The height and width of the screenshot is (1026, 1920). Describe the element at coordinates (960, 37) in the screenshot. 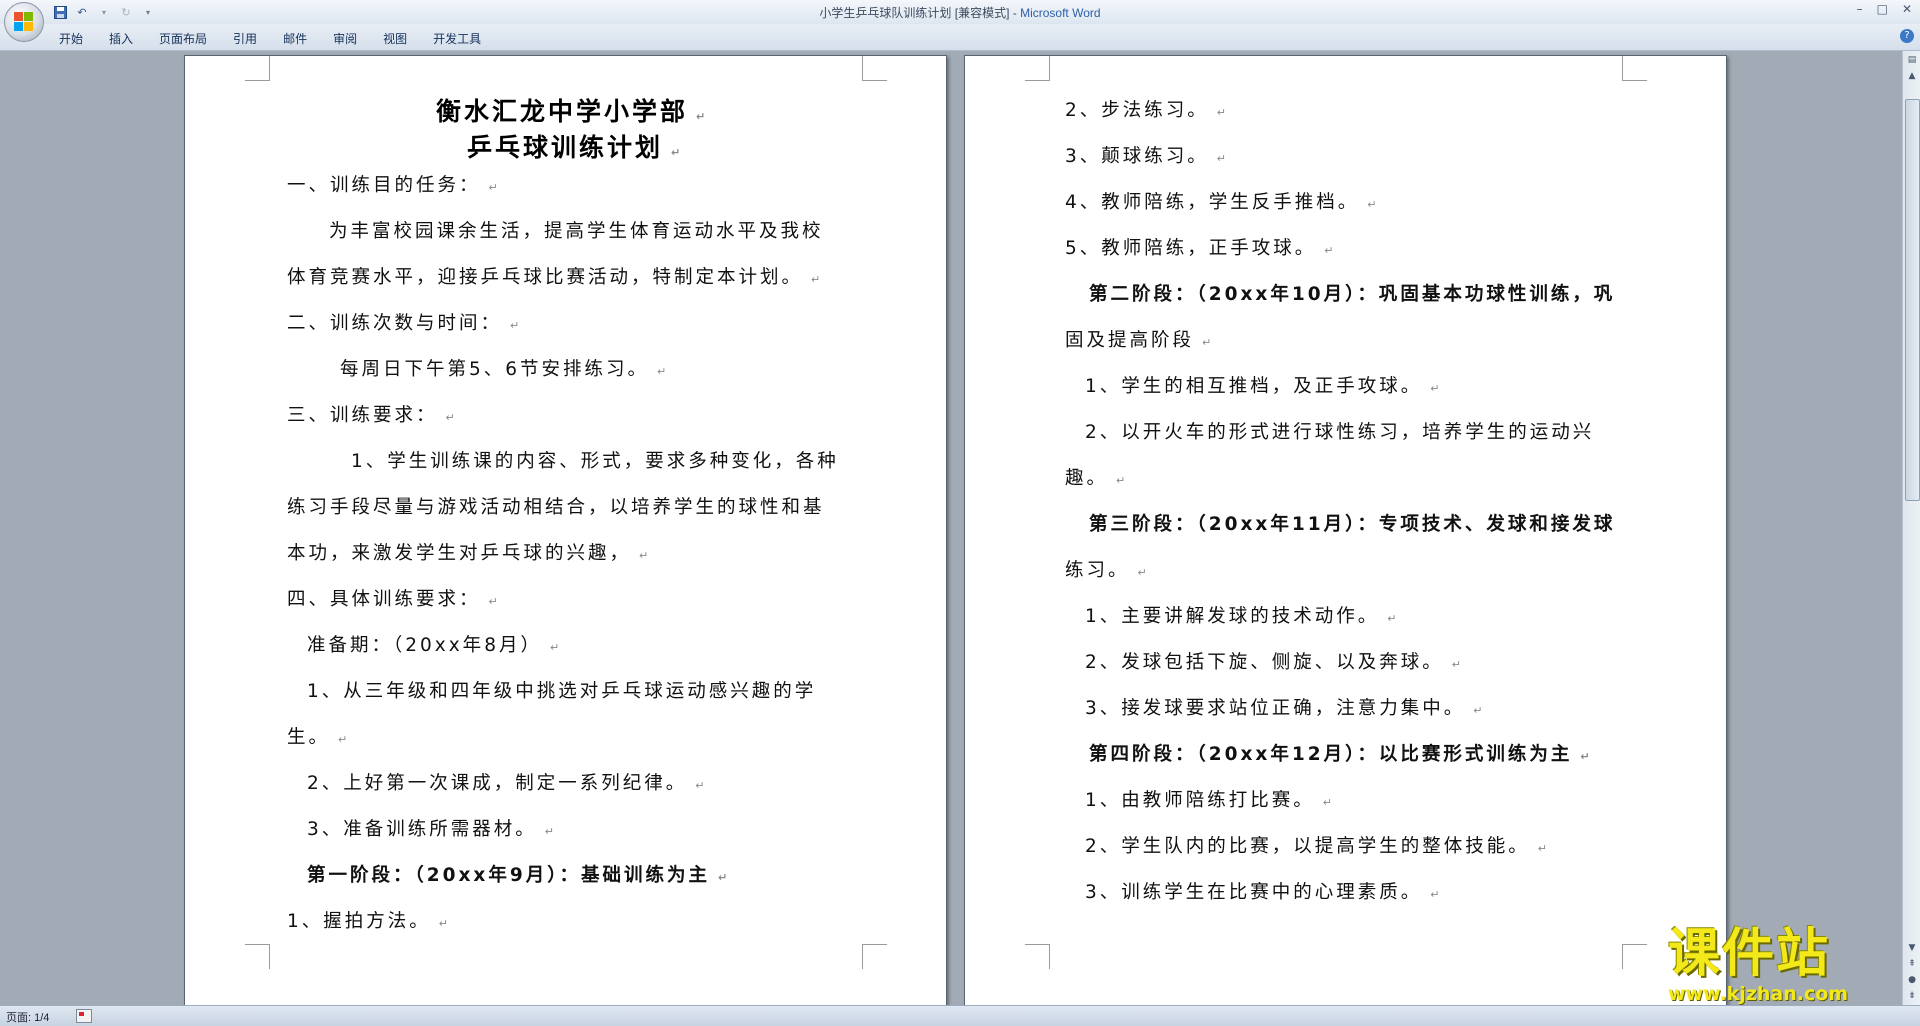

I see `ribbon: 开始 插入 页面布局 引用 邮件 审阅 视图 开发工具 ?` at that location.